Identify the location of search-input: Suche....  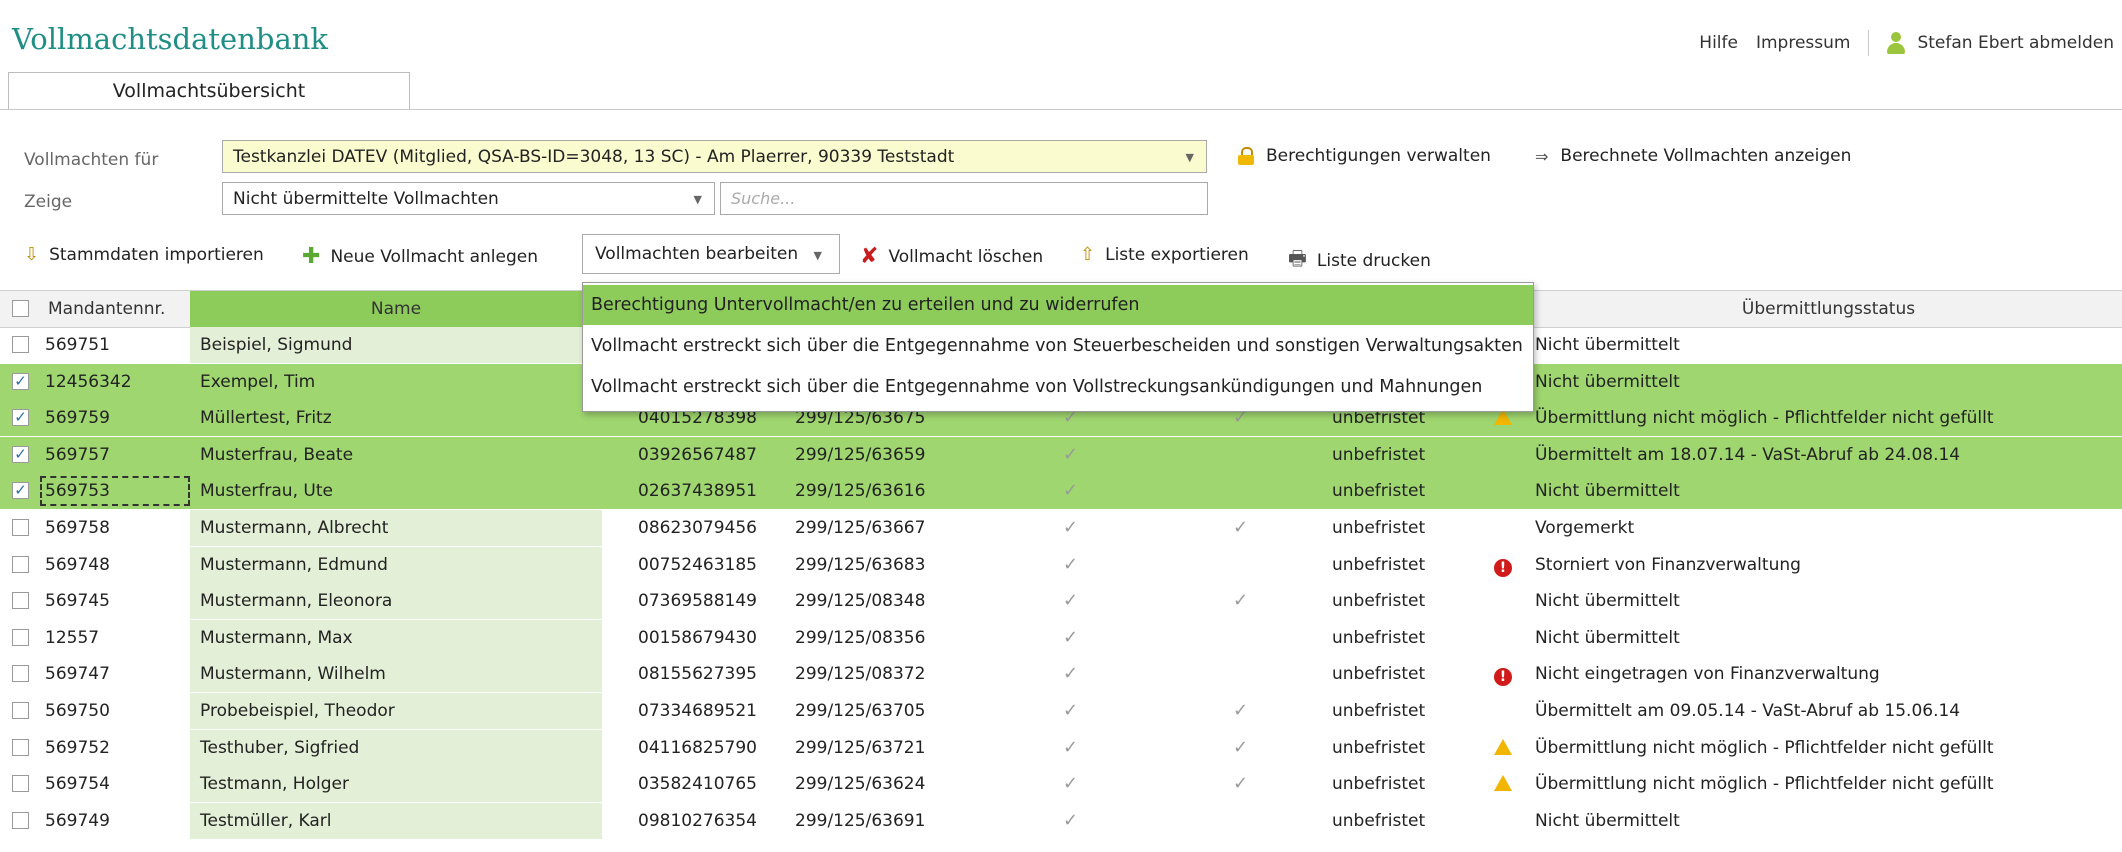
(964, 198).